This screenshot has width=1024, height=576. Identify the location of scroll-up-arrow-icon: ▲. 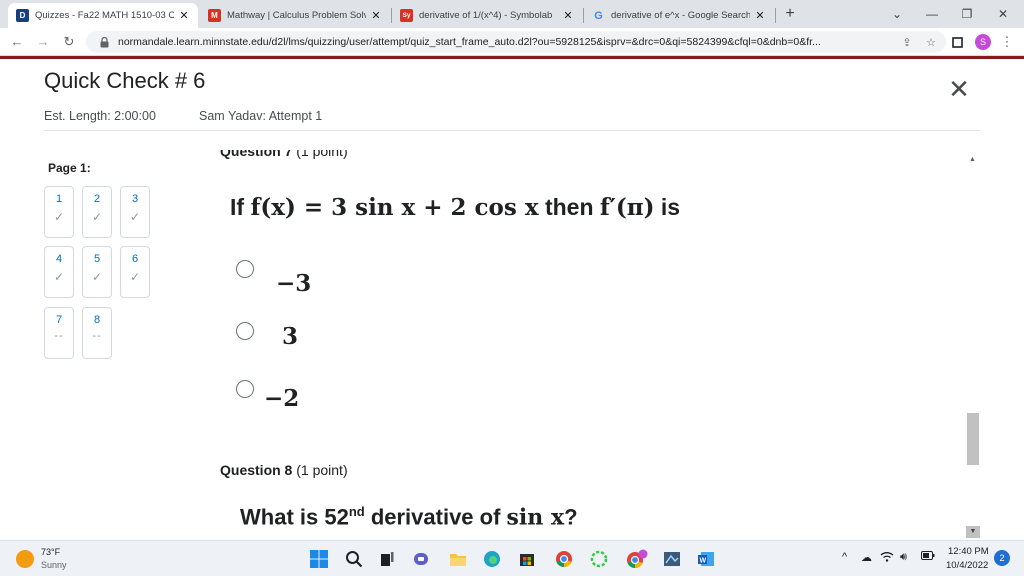
(972, 159).